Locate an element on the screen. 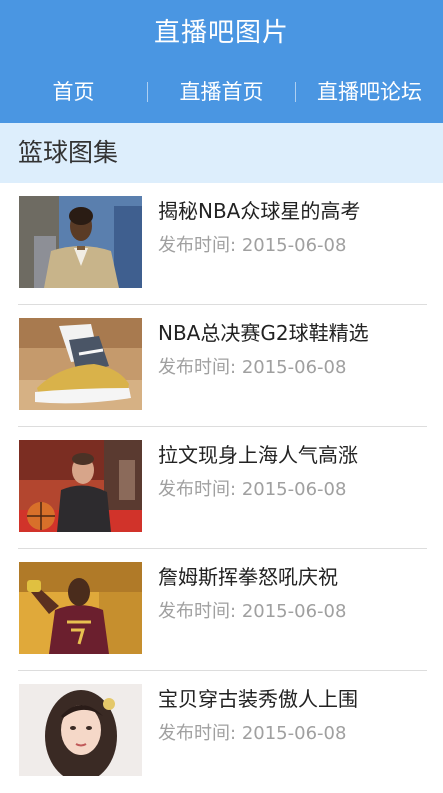 The width and height of the screenshot is (443, 793). player-in-suit-photo is located at coordinates (80, 242).